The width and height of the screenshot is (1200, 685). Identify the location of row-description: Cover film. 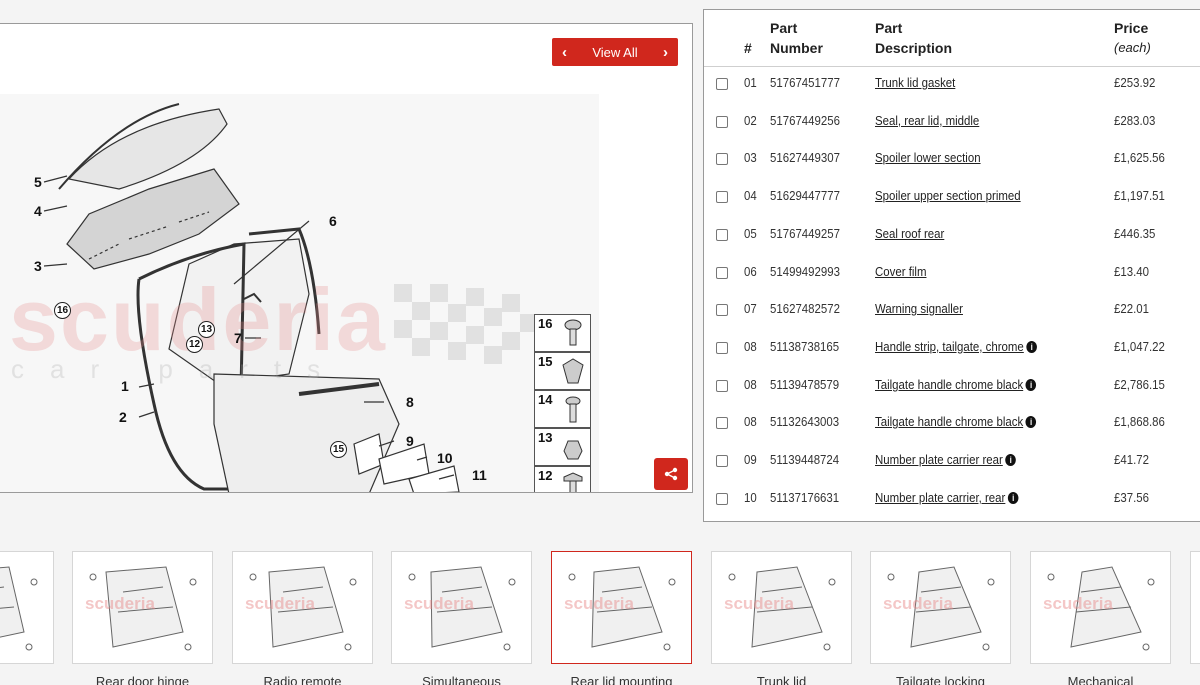
(900, 271).